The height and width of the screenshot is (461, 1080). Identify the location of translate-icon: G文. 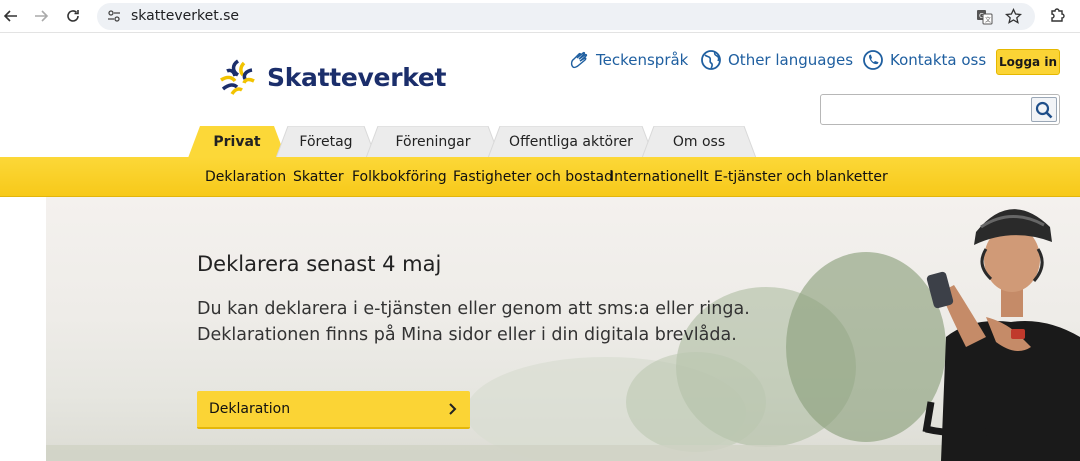
(984, 16).